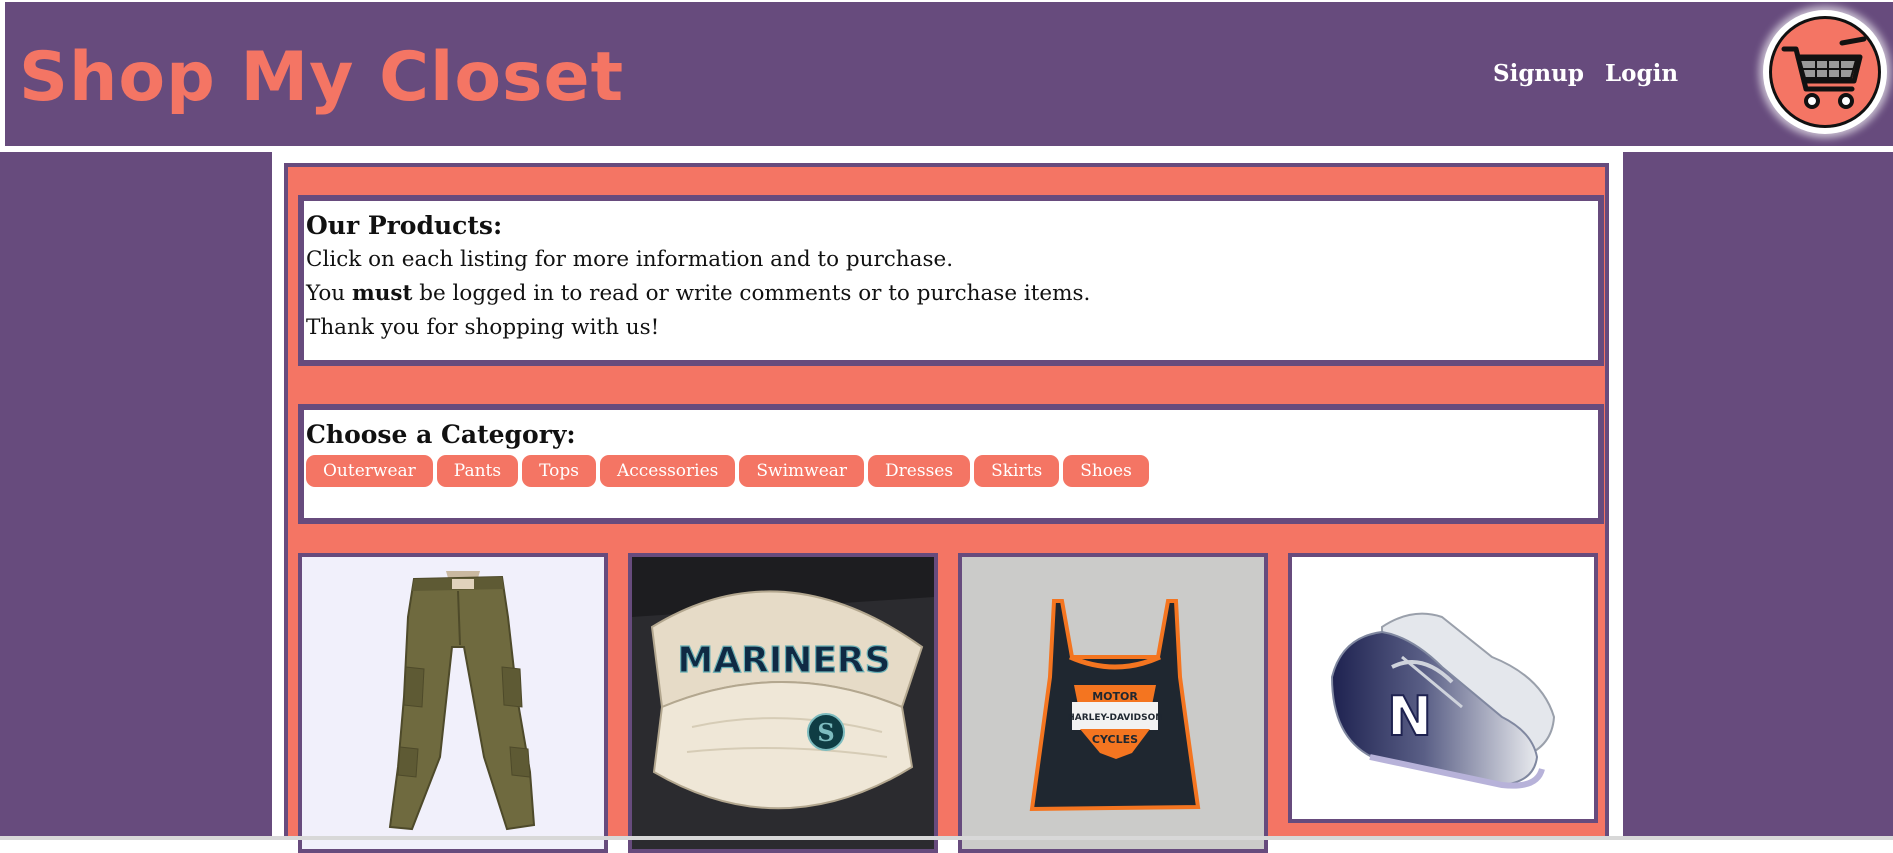 Image resolution: width=1893 pixels, height=853 pixels. Describe the element at coordinates (462, 701) in the screenshot. I see `product-image-pants` at that location.